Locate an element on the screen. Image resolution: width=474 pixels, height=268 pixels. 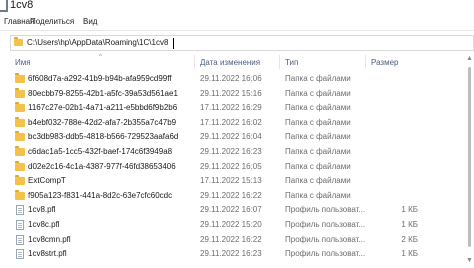
file-date: 29.11.2022 15:20 is located at coordinates (231, 224).